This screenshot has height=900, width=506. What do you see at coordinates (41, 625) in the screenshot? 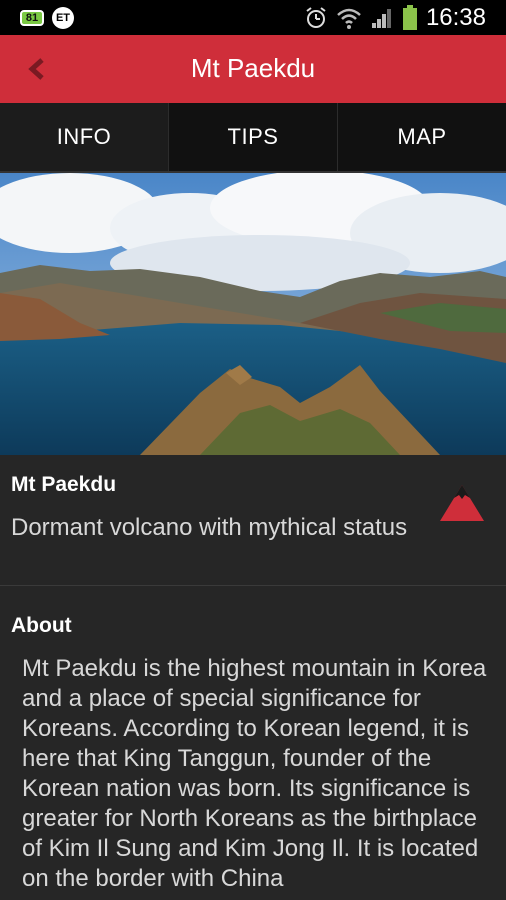
I see `about-heading: About` at bounding box center [41, 625].